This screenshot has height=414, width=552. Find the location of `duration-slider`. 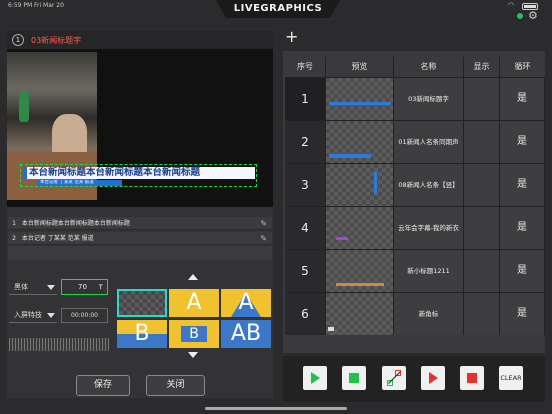

duration-slider is located at coordinates (59, 344).